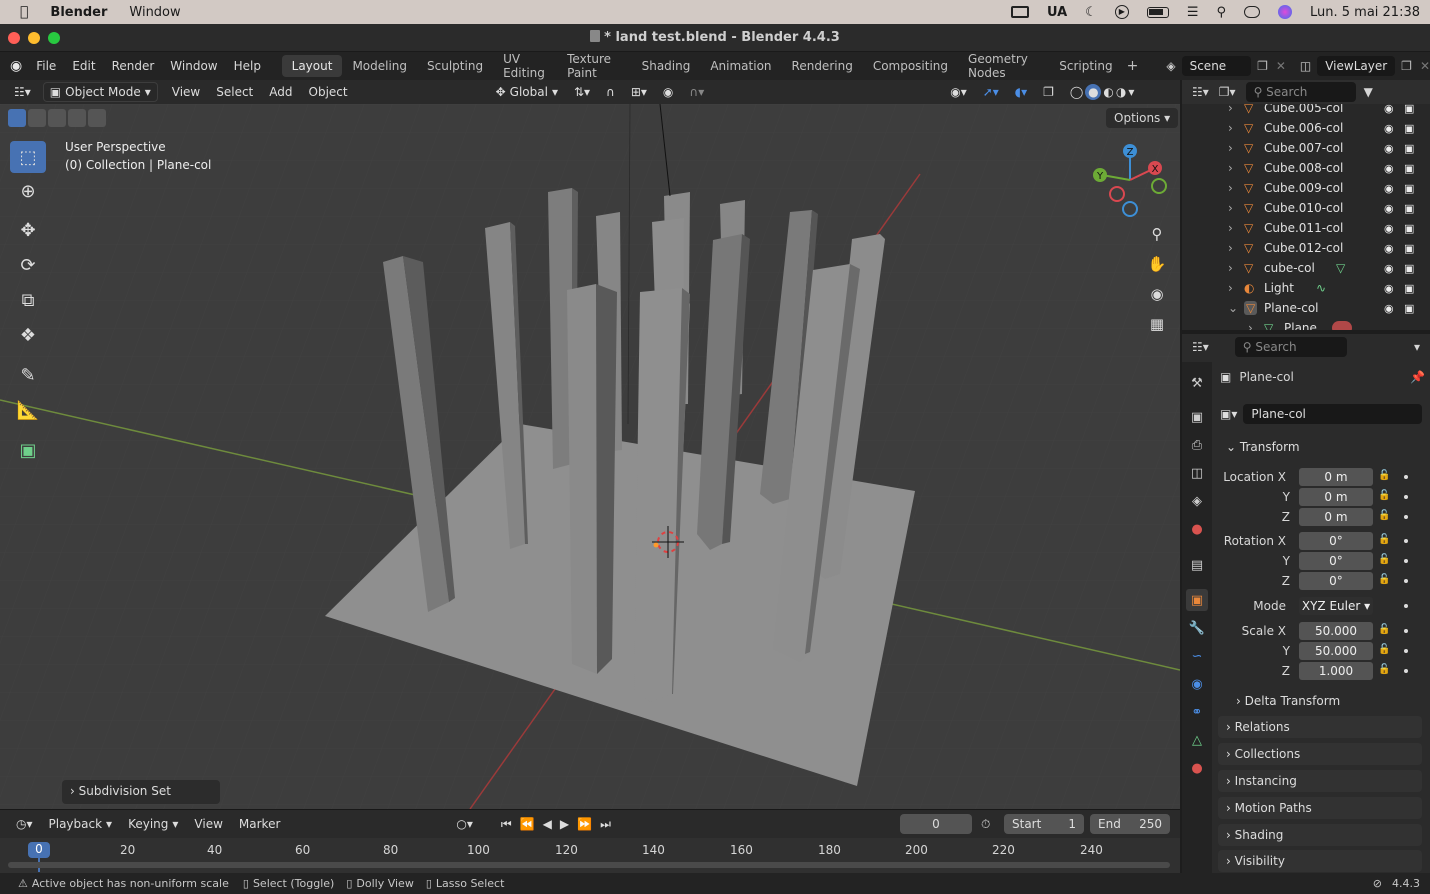 The image size is (1430, 894). I want to click on outliner-item: › ▽ Cube.007-col ◉ ▣, so click(1306, 148).